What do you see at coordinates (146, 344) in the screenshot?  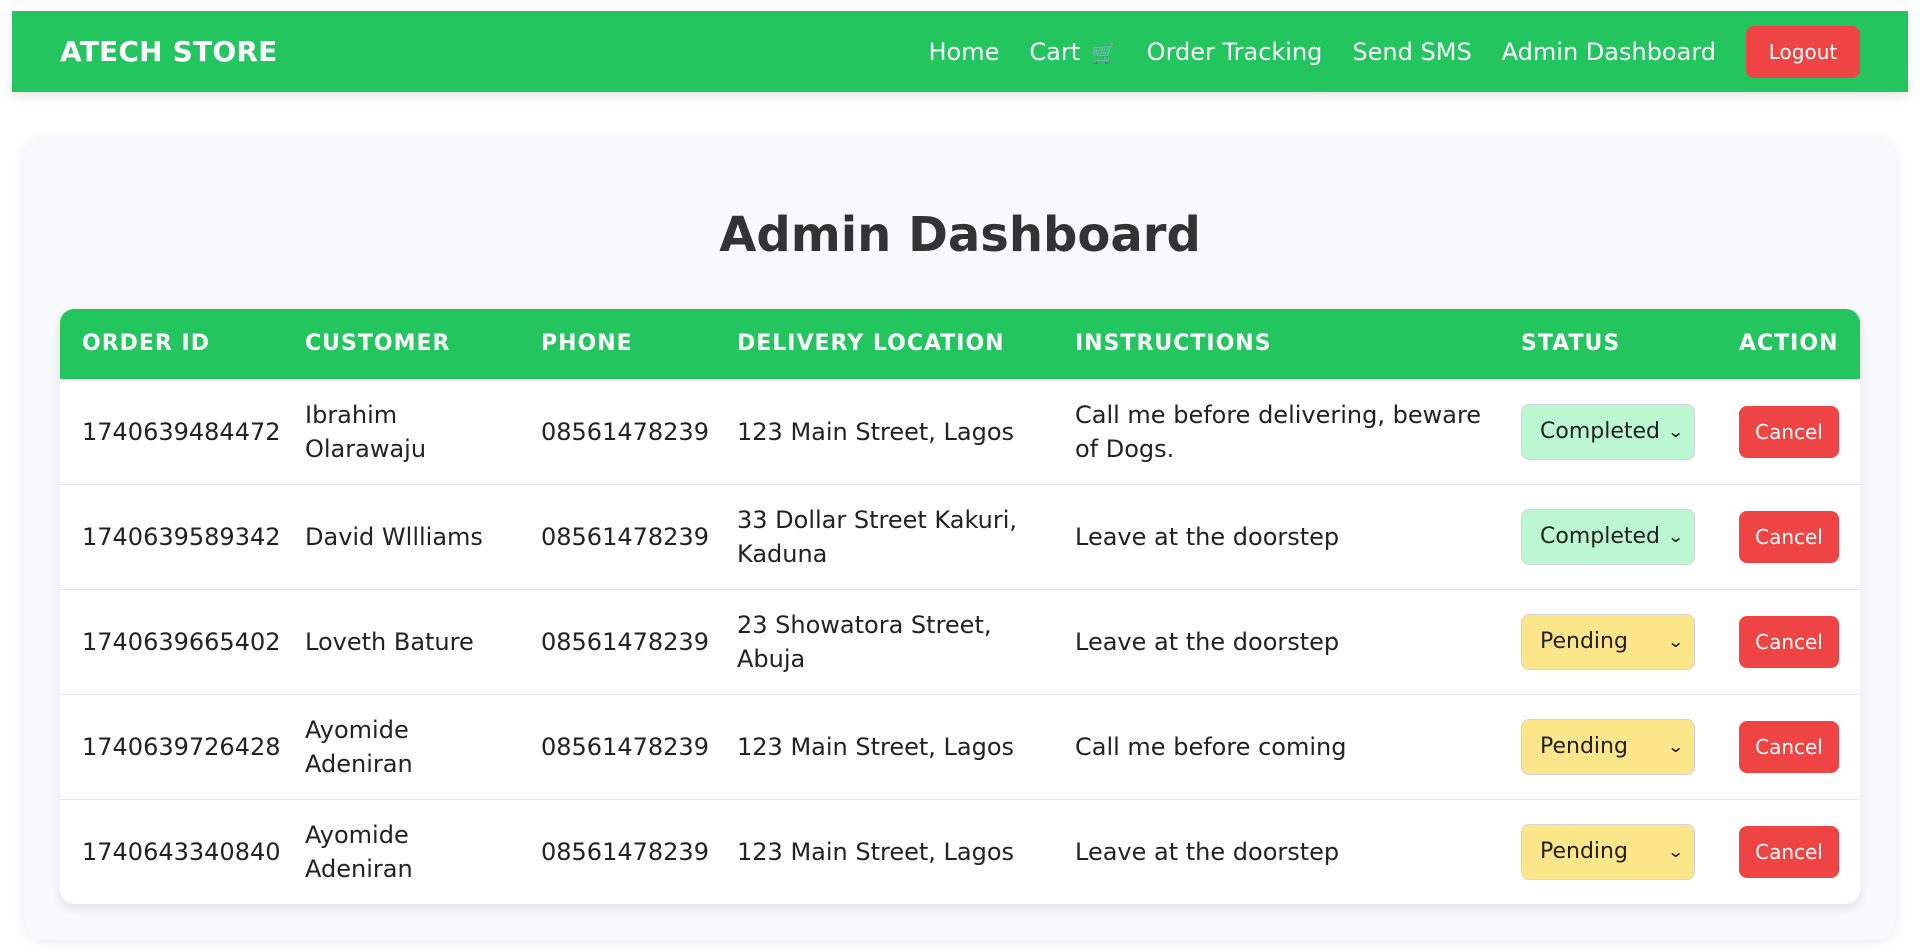 I see `header-order-id: ORDER ID` at bounding box center [146, 344].